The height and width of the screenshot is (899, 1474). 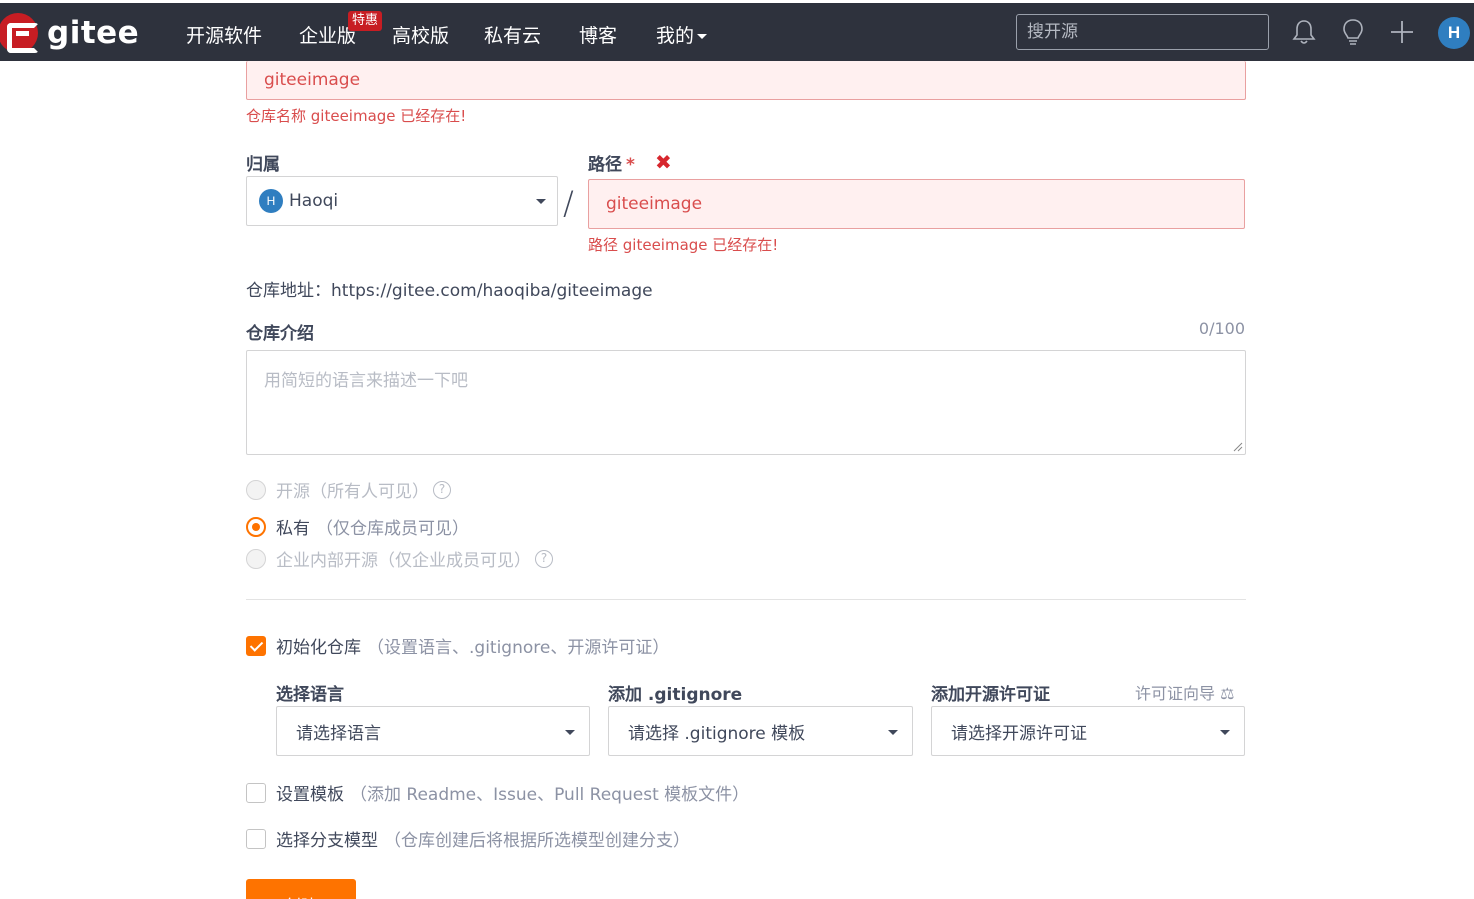 I want to click on nav-open-source: 开源软件, so click(x=224, y=34).